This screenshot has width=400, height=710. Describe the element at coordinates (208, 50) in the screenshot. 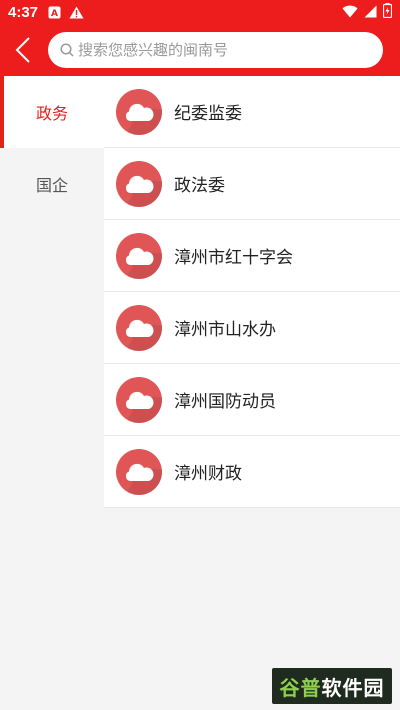

I see `search-input` at that location.